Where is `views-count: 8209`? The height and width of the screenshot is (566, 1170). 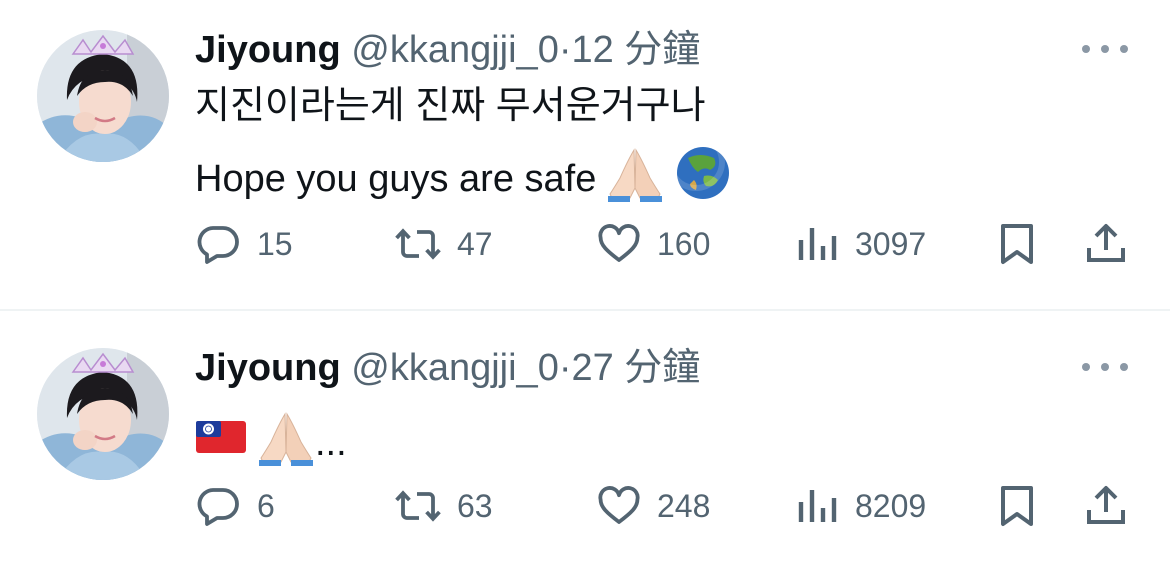
views-count: 8209 is located at coordinates (891, 505).